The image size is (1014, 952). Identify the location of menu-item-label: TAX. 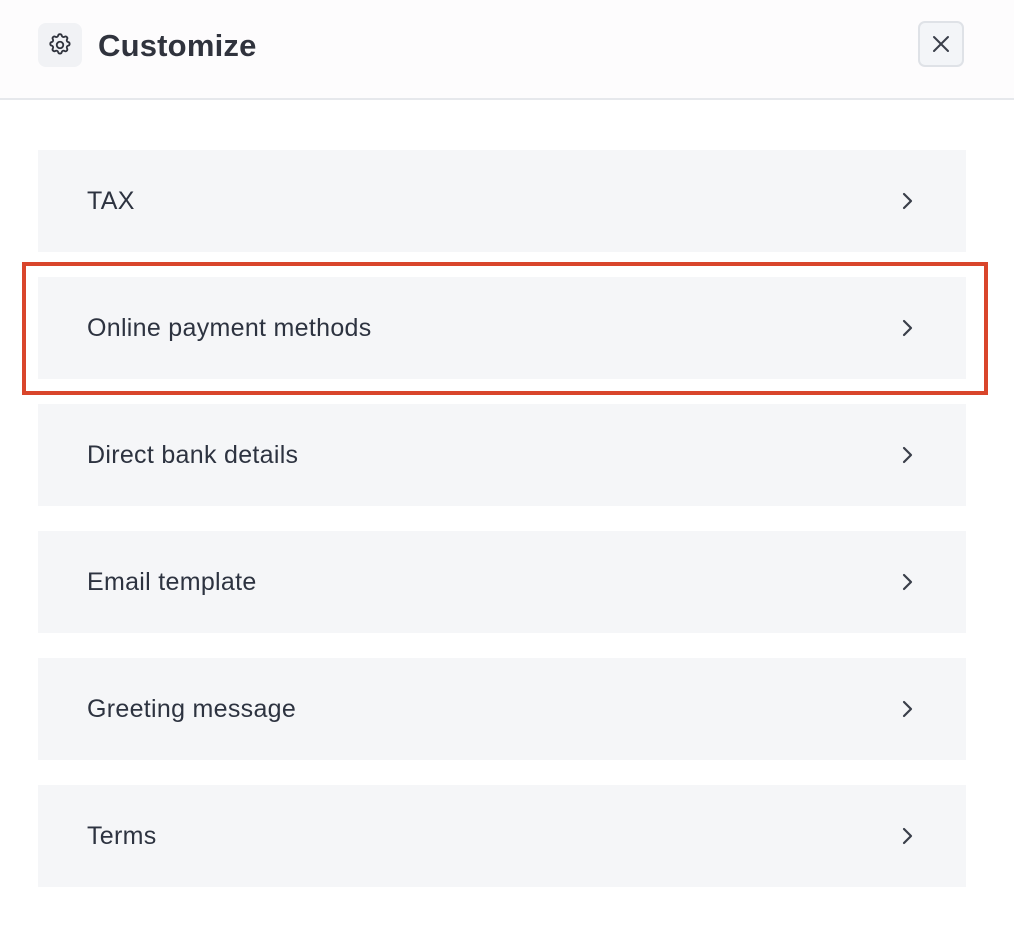
(111, 201).